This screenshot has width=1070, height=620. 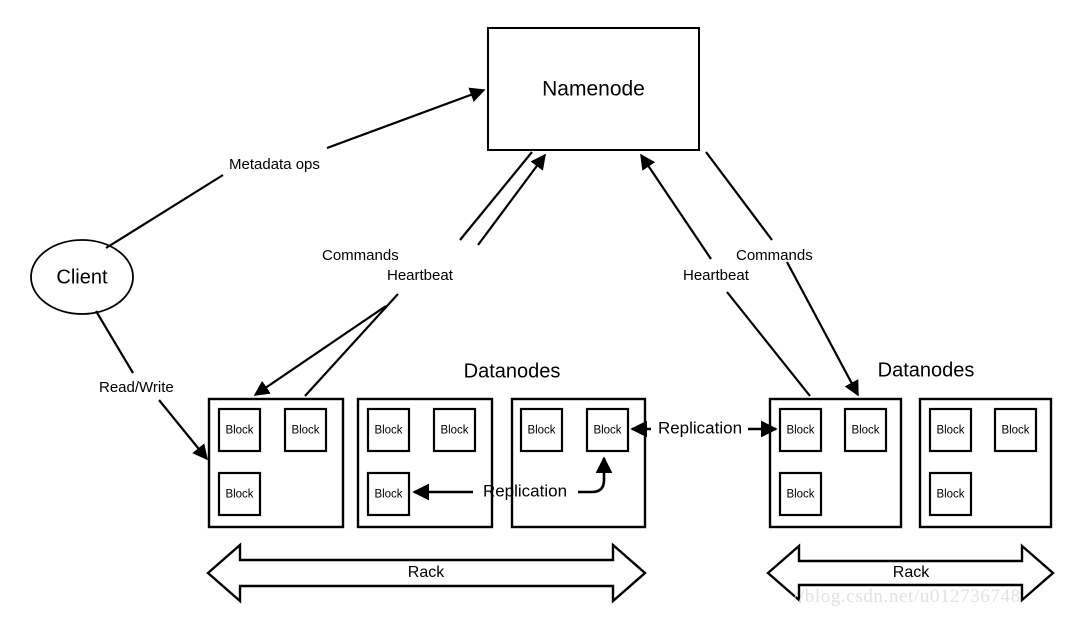 I want to click on heartbeat-right-line-a, so click(x=768, y=344).